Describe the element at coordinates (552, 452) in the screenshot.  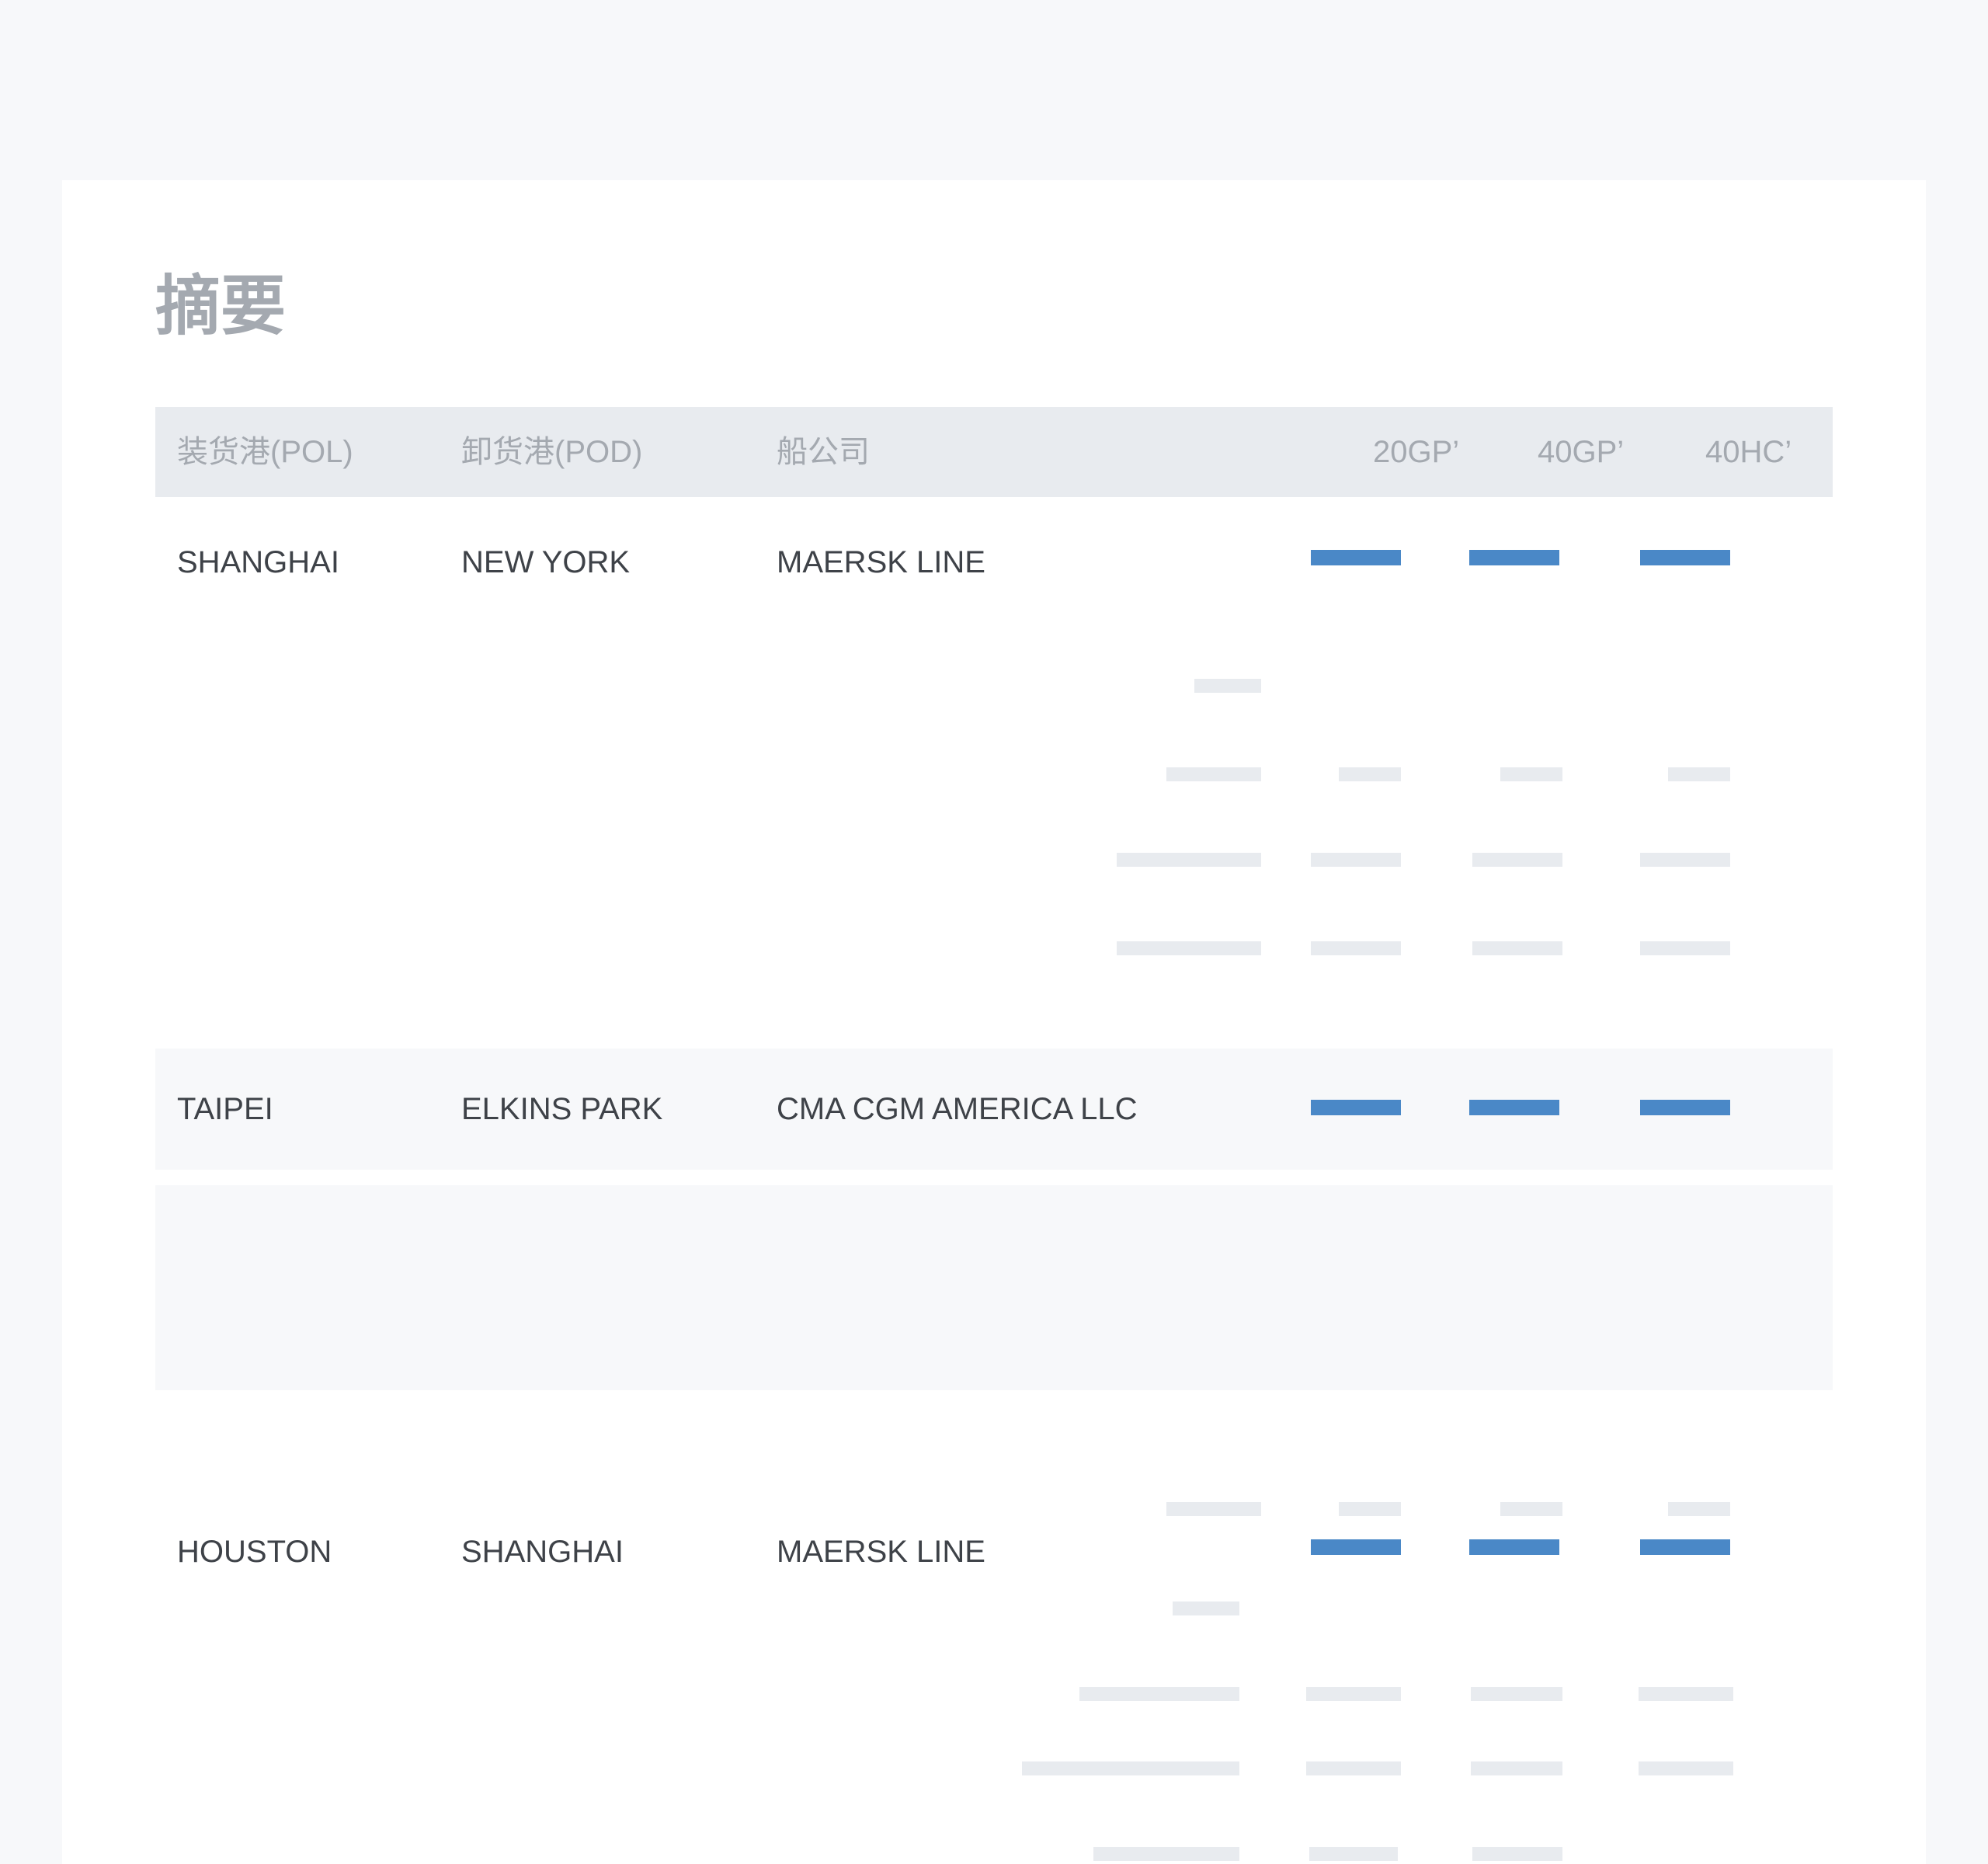
I see `header-pod: 卸货港(POD)` at that location.